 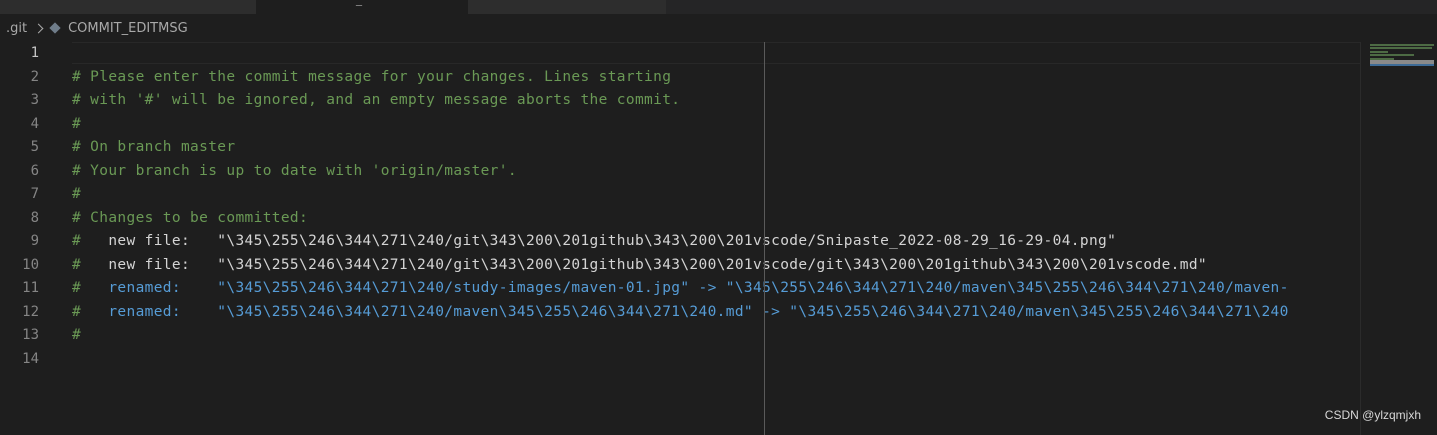 I want to click on line-number: 6, so click(x=34, y=170).